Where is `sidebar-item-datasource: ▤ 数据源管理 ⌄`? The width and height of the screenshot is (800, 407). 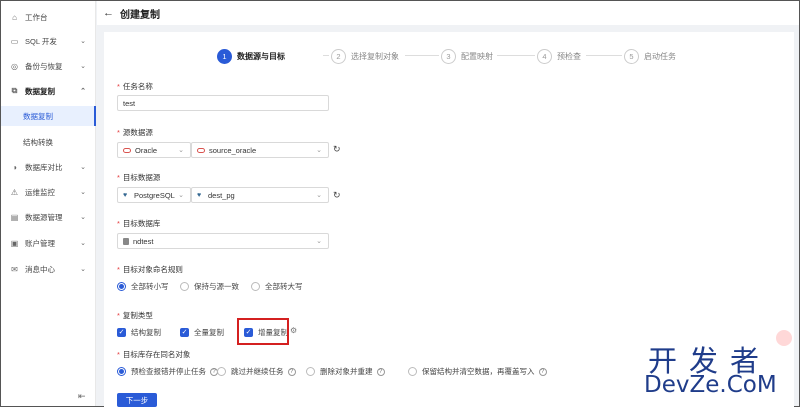 sidebar-item-datasource: ▤ 数据源管理 ⌄ is located at coordinates (48, 217).